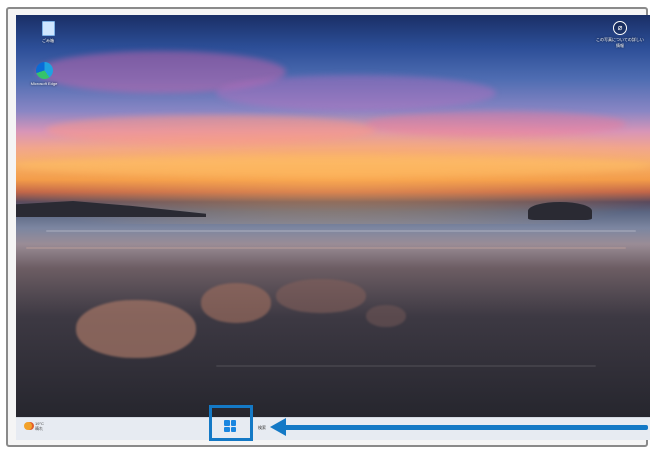 Image resolution: width=654 pixels, height=453 pixels. Describe the element at coordinates (44, 70) in the screenshot. I see `edge-icon` at that location.